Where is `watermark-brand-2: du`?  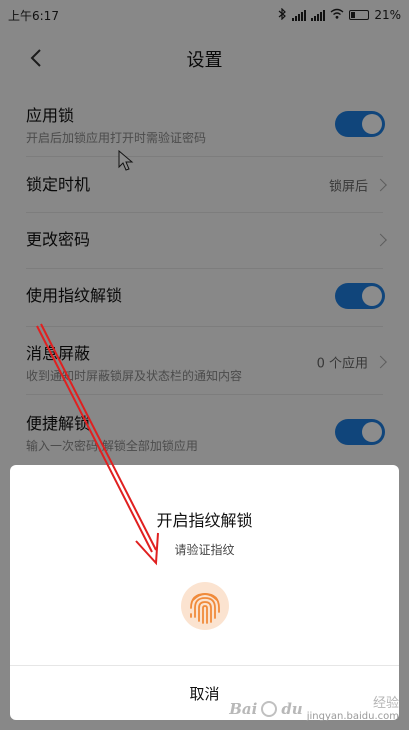
watermark-brand-2: du is located at coordinates (292, 709).